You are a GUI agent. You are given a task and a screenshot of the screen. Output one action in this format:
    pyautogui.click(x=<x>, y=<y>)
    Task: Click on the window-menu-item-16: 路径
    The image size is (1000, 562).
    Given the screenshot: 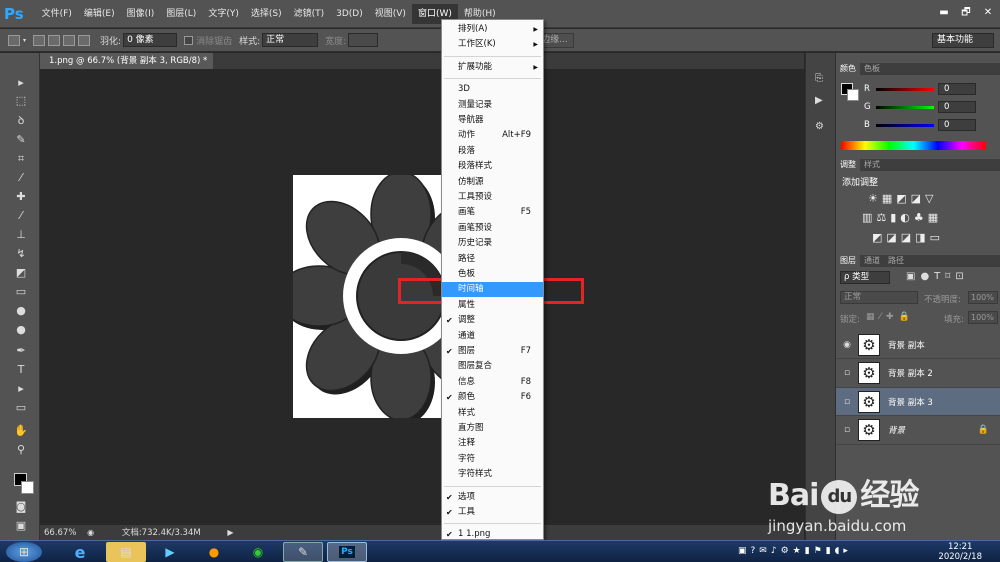 What is the action you would take?
    pyautogui.click(x=492, y=259)
    